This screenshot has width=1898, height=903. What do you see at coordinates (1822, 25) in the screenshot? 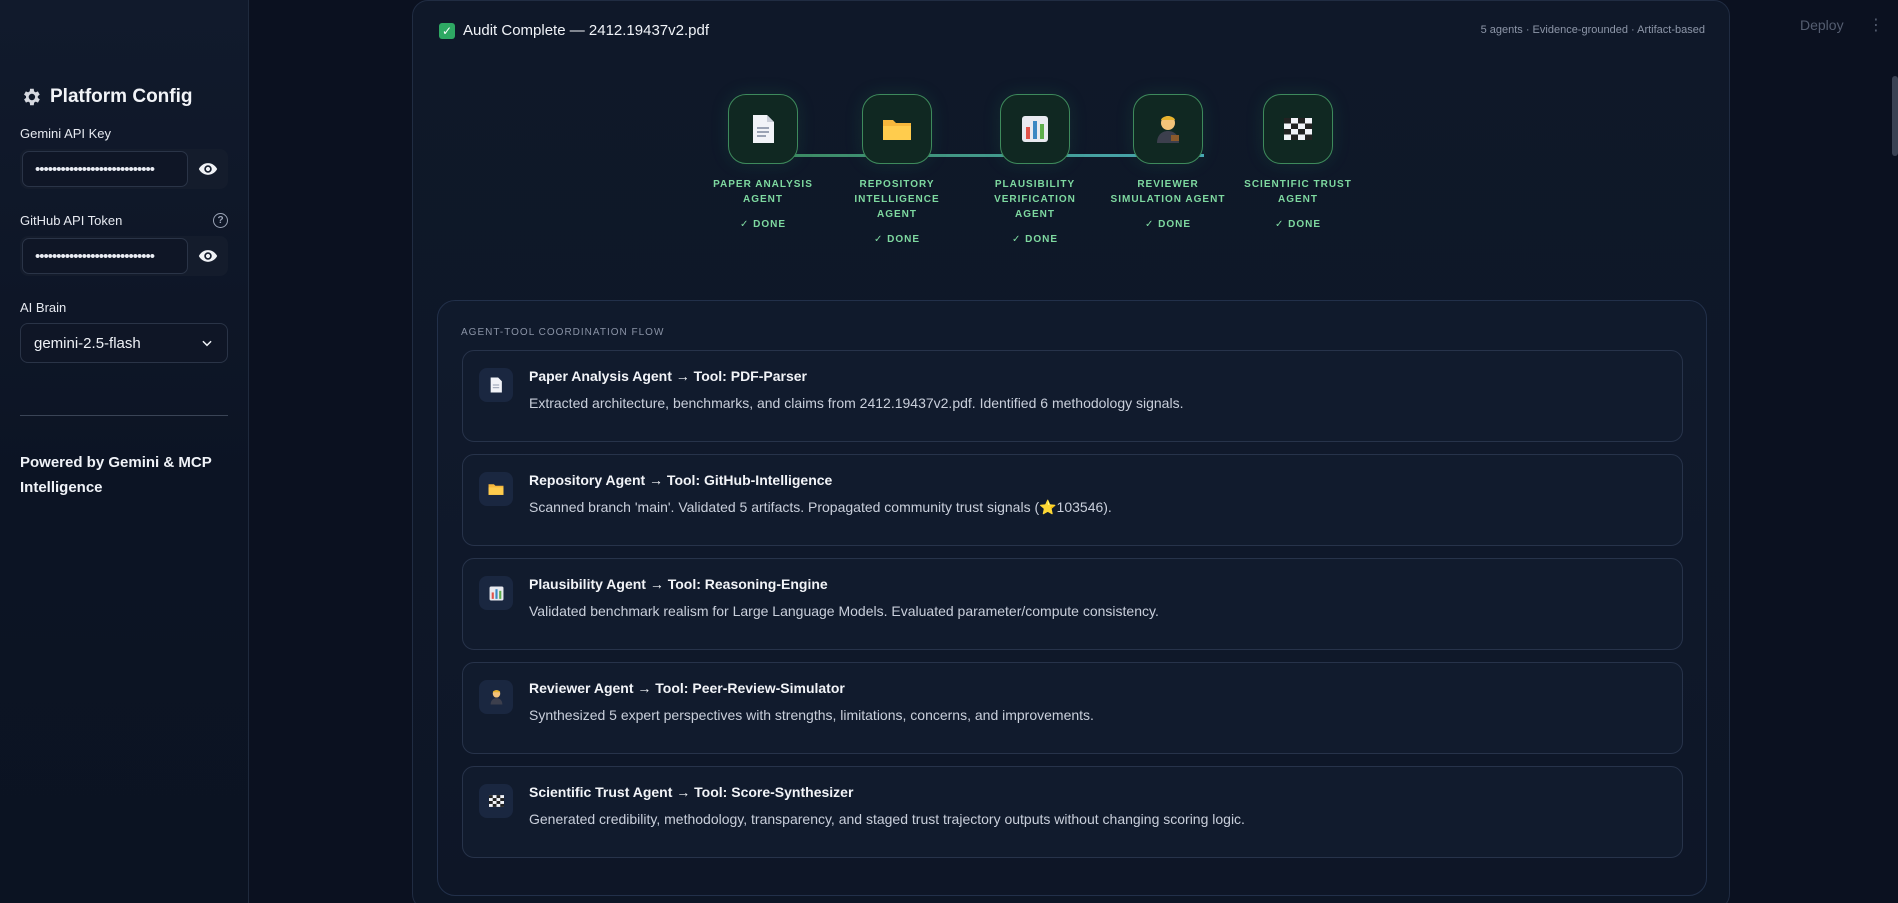
I see `deploy-button: Deploy` at bounding box center [1822, 25].